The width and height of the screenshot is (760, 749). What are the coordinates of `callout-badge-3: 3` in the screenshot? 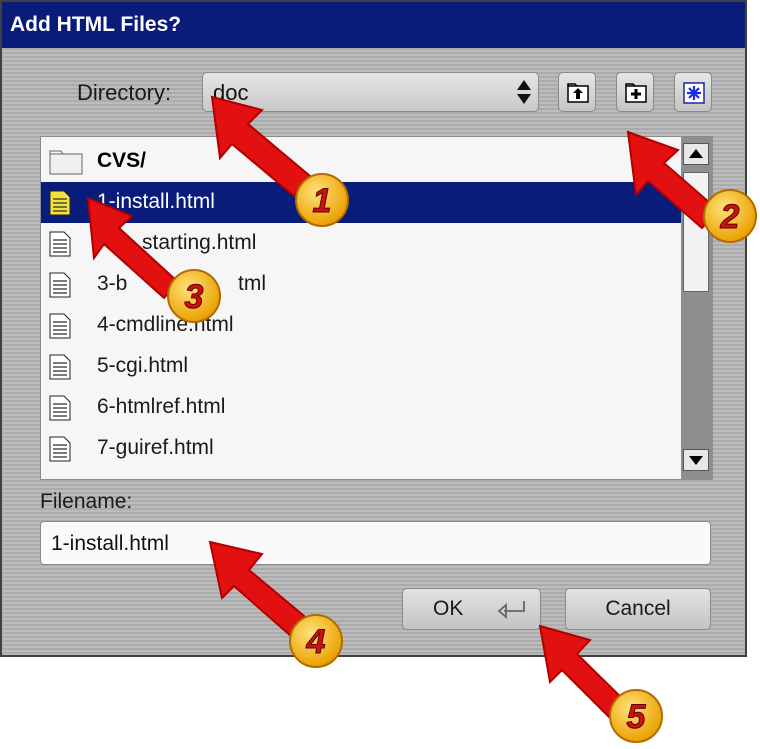 It's located at (194, 296).